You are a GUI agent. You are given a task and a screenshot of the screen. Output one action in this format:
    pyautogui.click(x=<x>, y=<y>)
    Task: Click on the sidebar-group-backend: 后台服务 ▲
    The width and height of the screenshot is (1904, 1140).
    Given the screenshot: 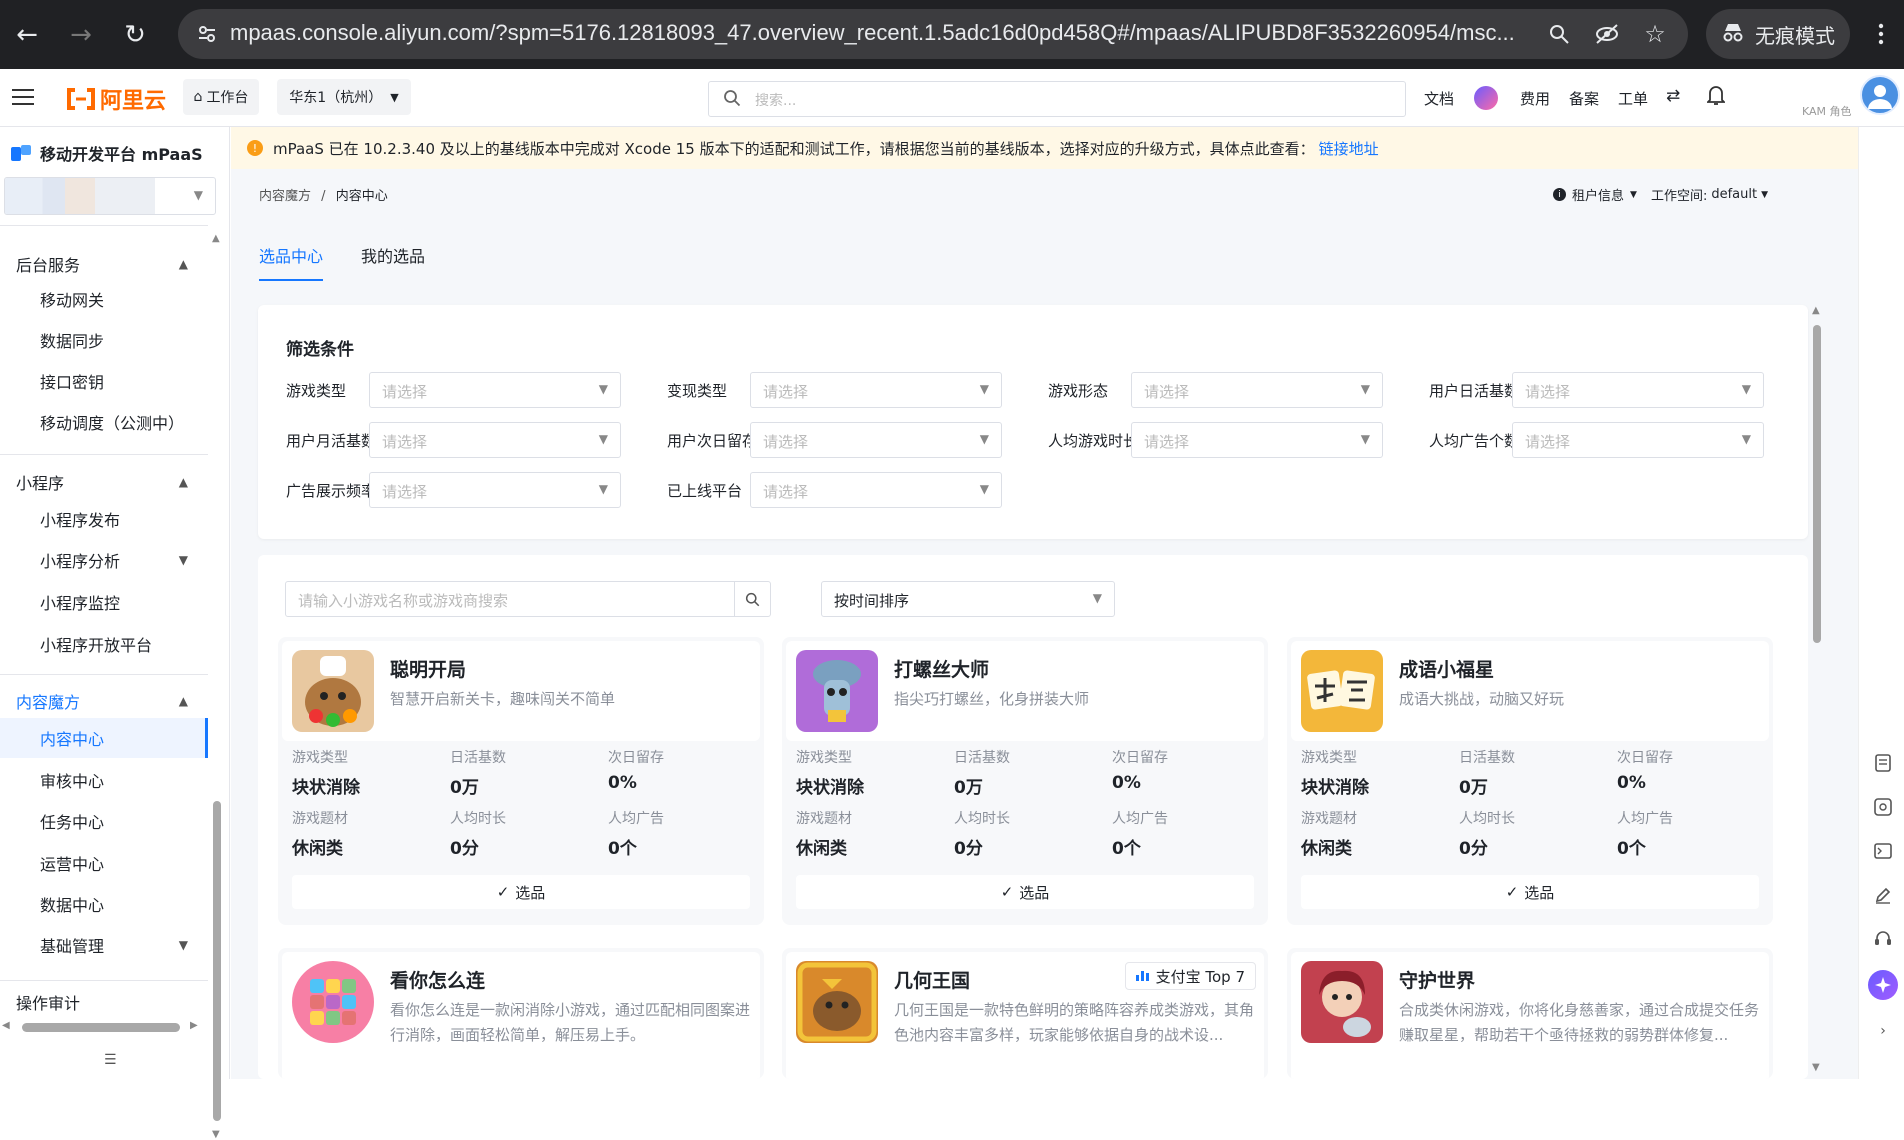 What is the action you would take?
    pyautogui.click(x=104, y=264)
    